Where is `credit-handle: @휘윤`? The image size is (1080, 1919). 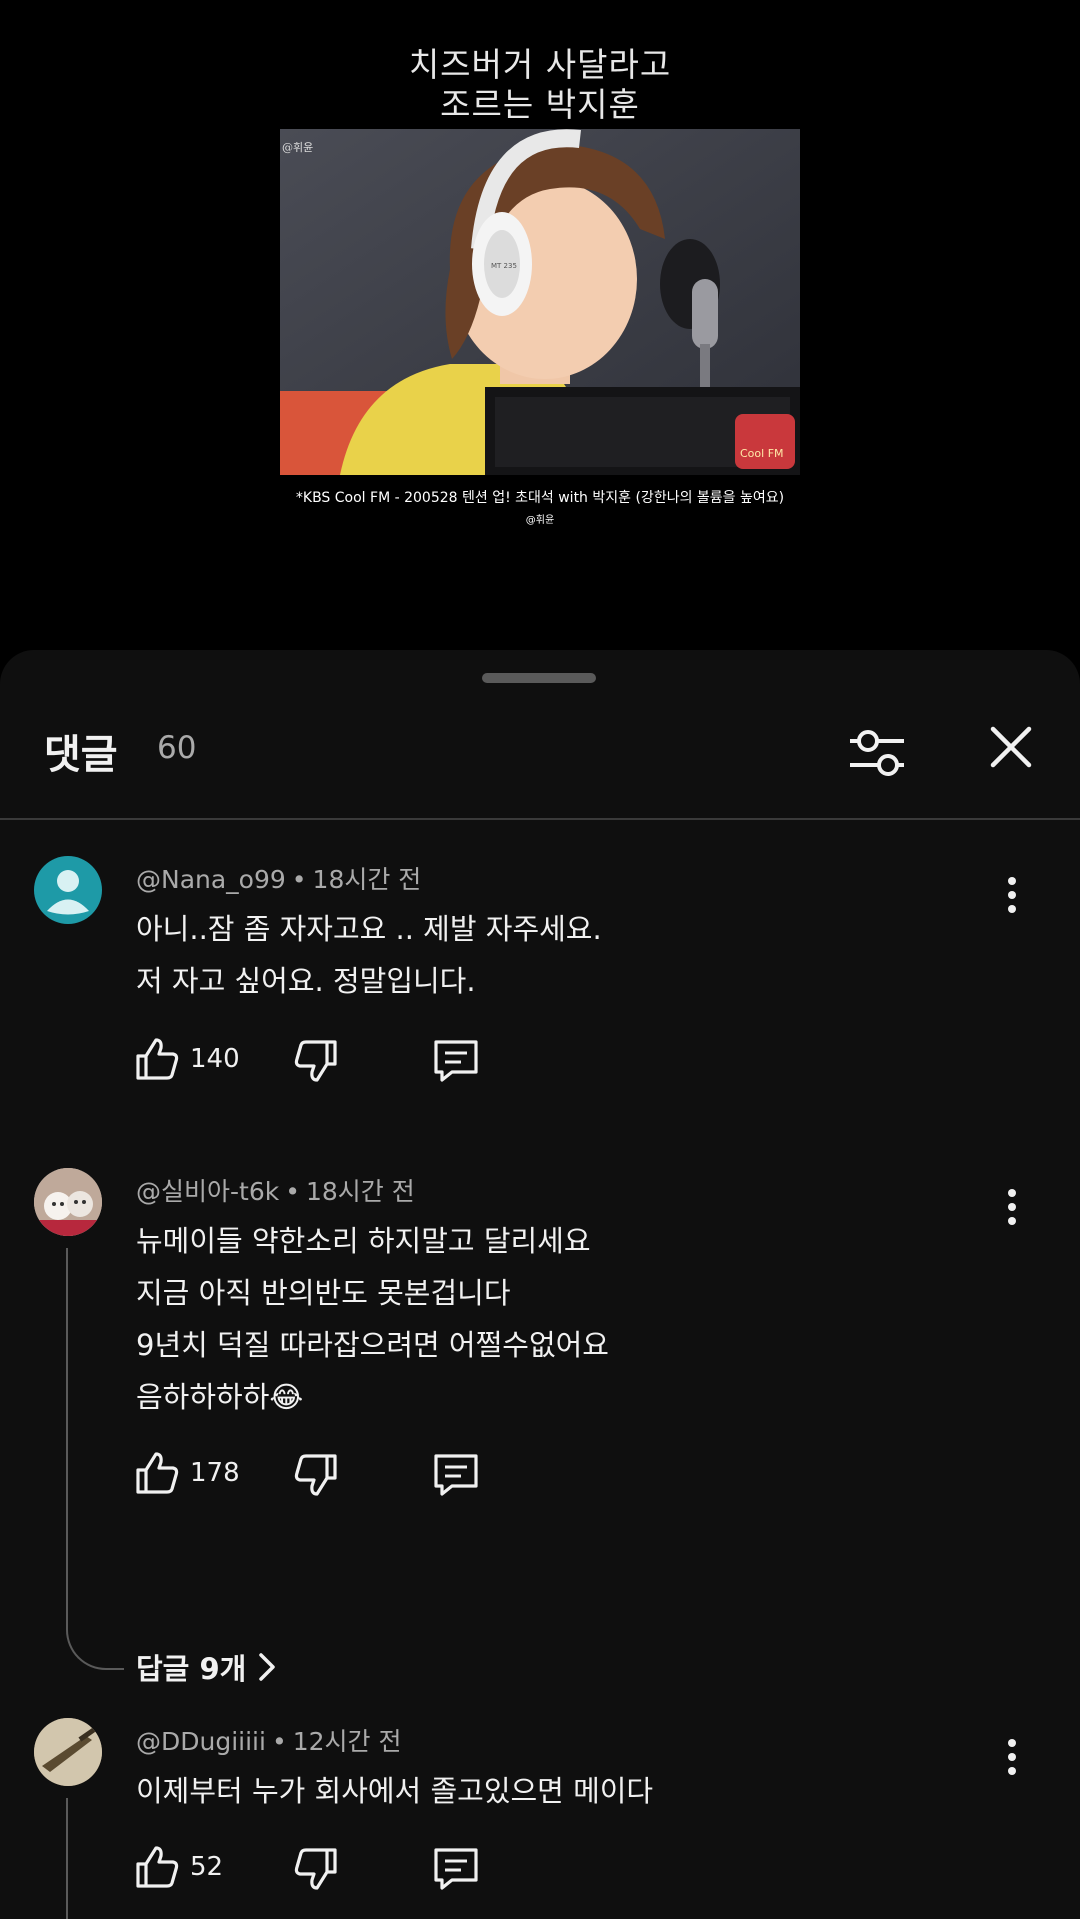
credit-handle: @휘윤 is located at coordinates (540, 520).